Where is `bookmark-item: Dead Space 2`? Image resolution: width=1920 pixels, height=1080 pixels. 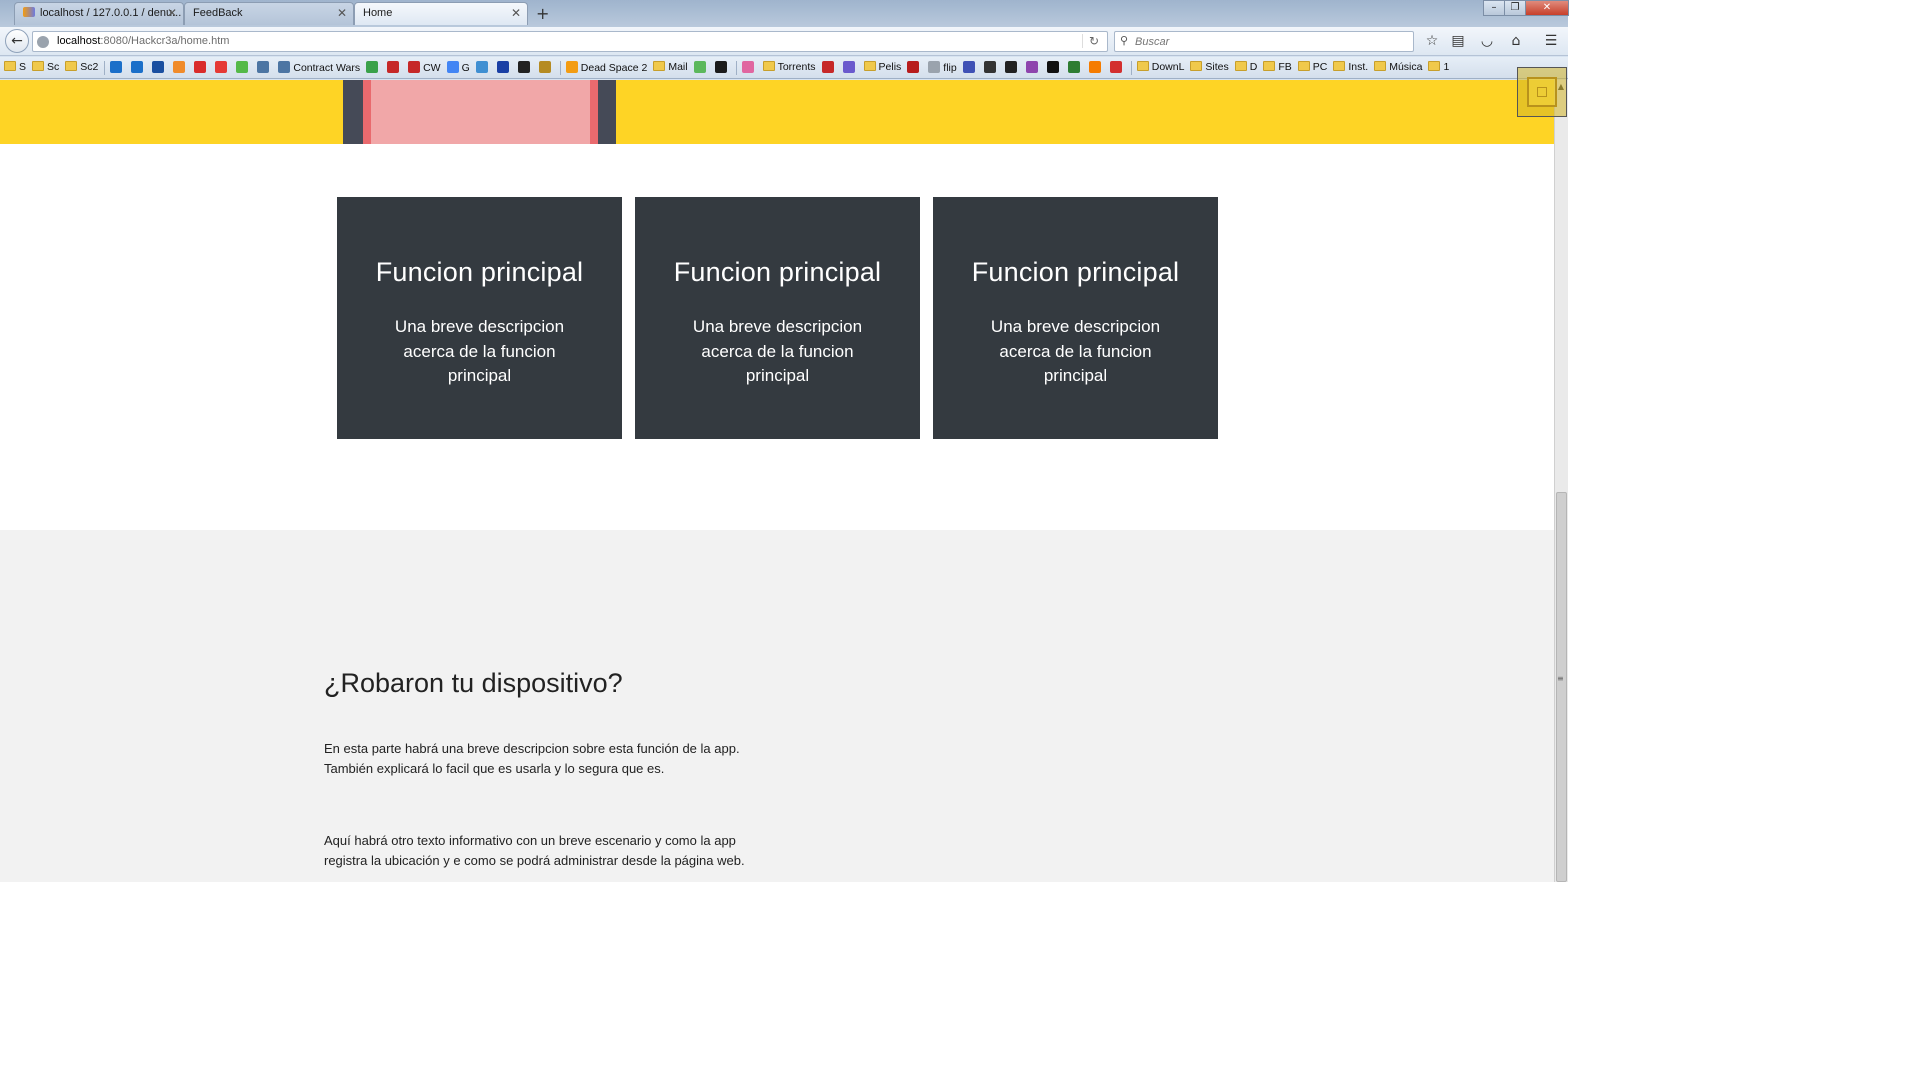
bookmark-item: Dead Space 2 is located at coordinates (606, 67).